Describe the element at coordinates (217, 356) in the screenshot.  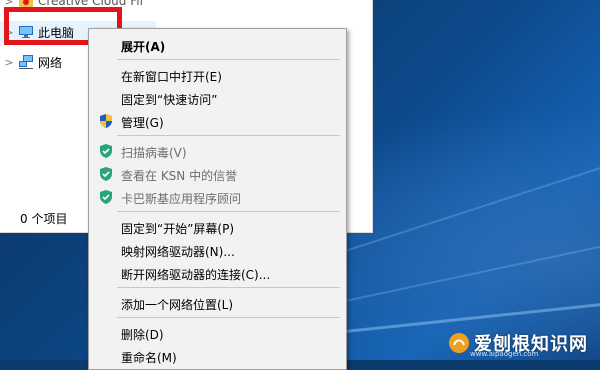
I see `menu-item-rename: 重命名(M)` at that location.